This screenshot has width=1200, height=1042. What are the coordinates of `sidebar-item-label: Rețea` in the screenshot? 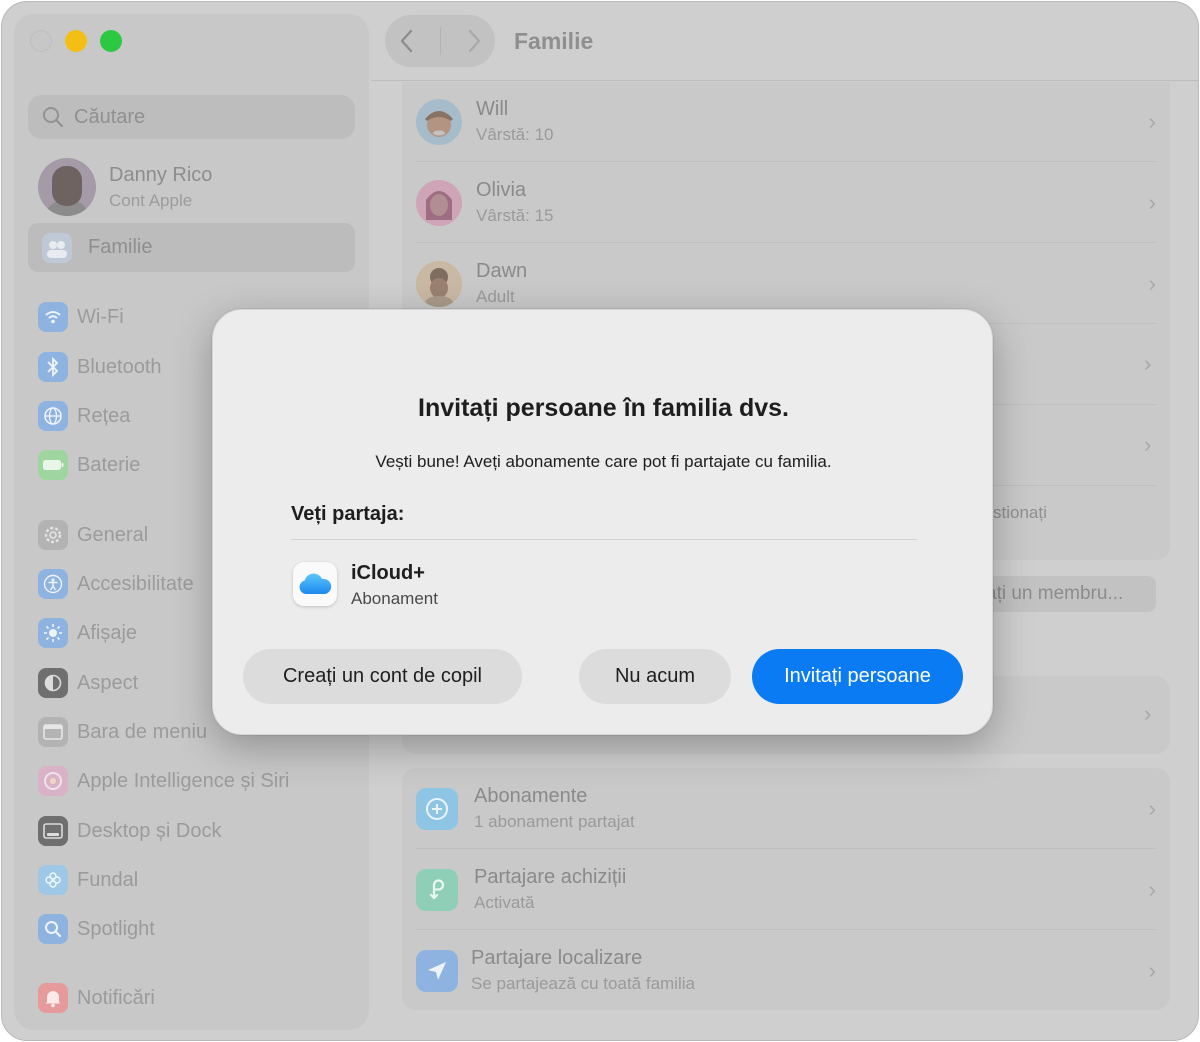 It's located at (104, 415).